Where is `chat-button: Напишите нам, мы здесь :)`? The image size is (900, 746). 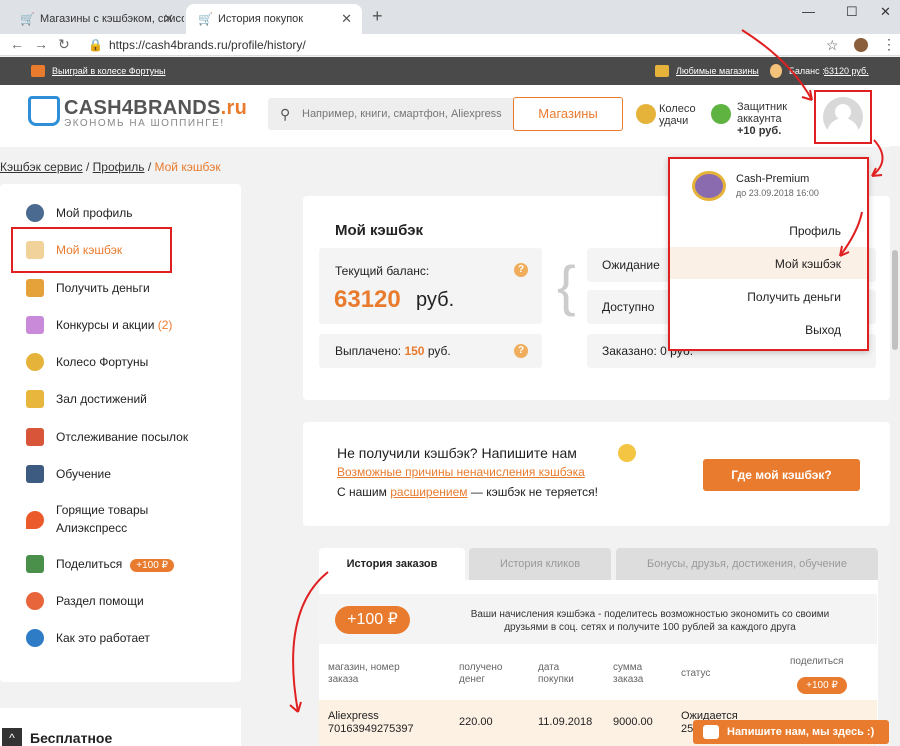
chat-button: Напишите нам, мы здесь :) is located at coordinates (791, 732).